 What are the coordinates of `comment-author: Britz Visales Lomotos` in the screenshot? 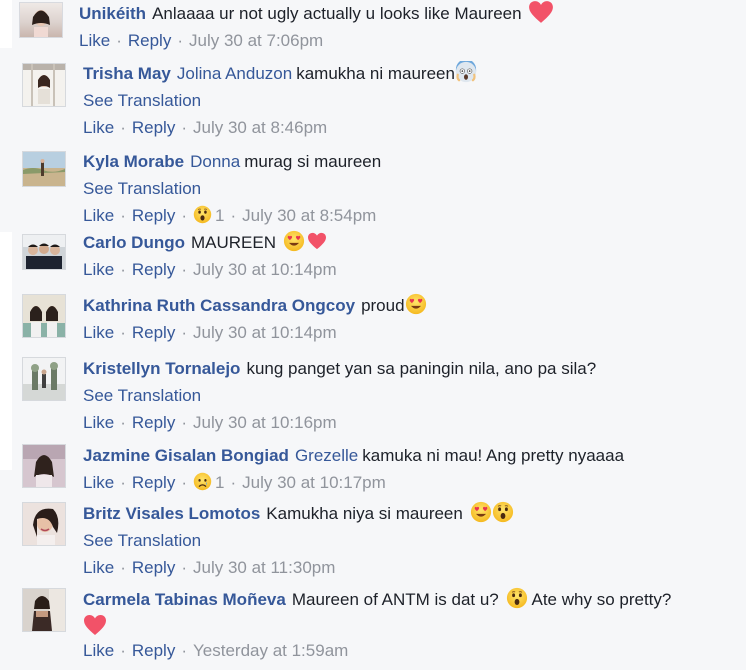 It's located at (171, 513).